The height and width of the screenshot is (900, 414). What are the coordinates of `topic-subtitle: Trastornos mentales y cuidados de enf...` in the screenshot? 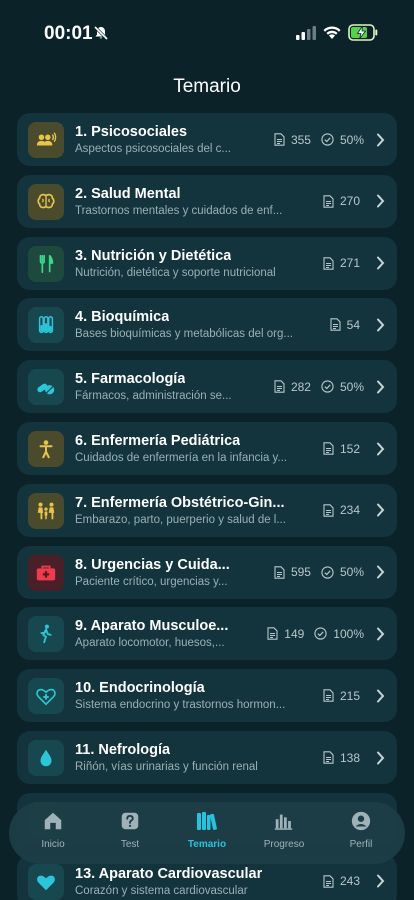 It's located at (179, 210).